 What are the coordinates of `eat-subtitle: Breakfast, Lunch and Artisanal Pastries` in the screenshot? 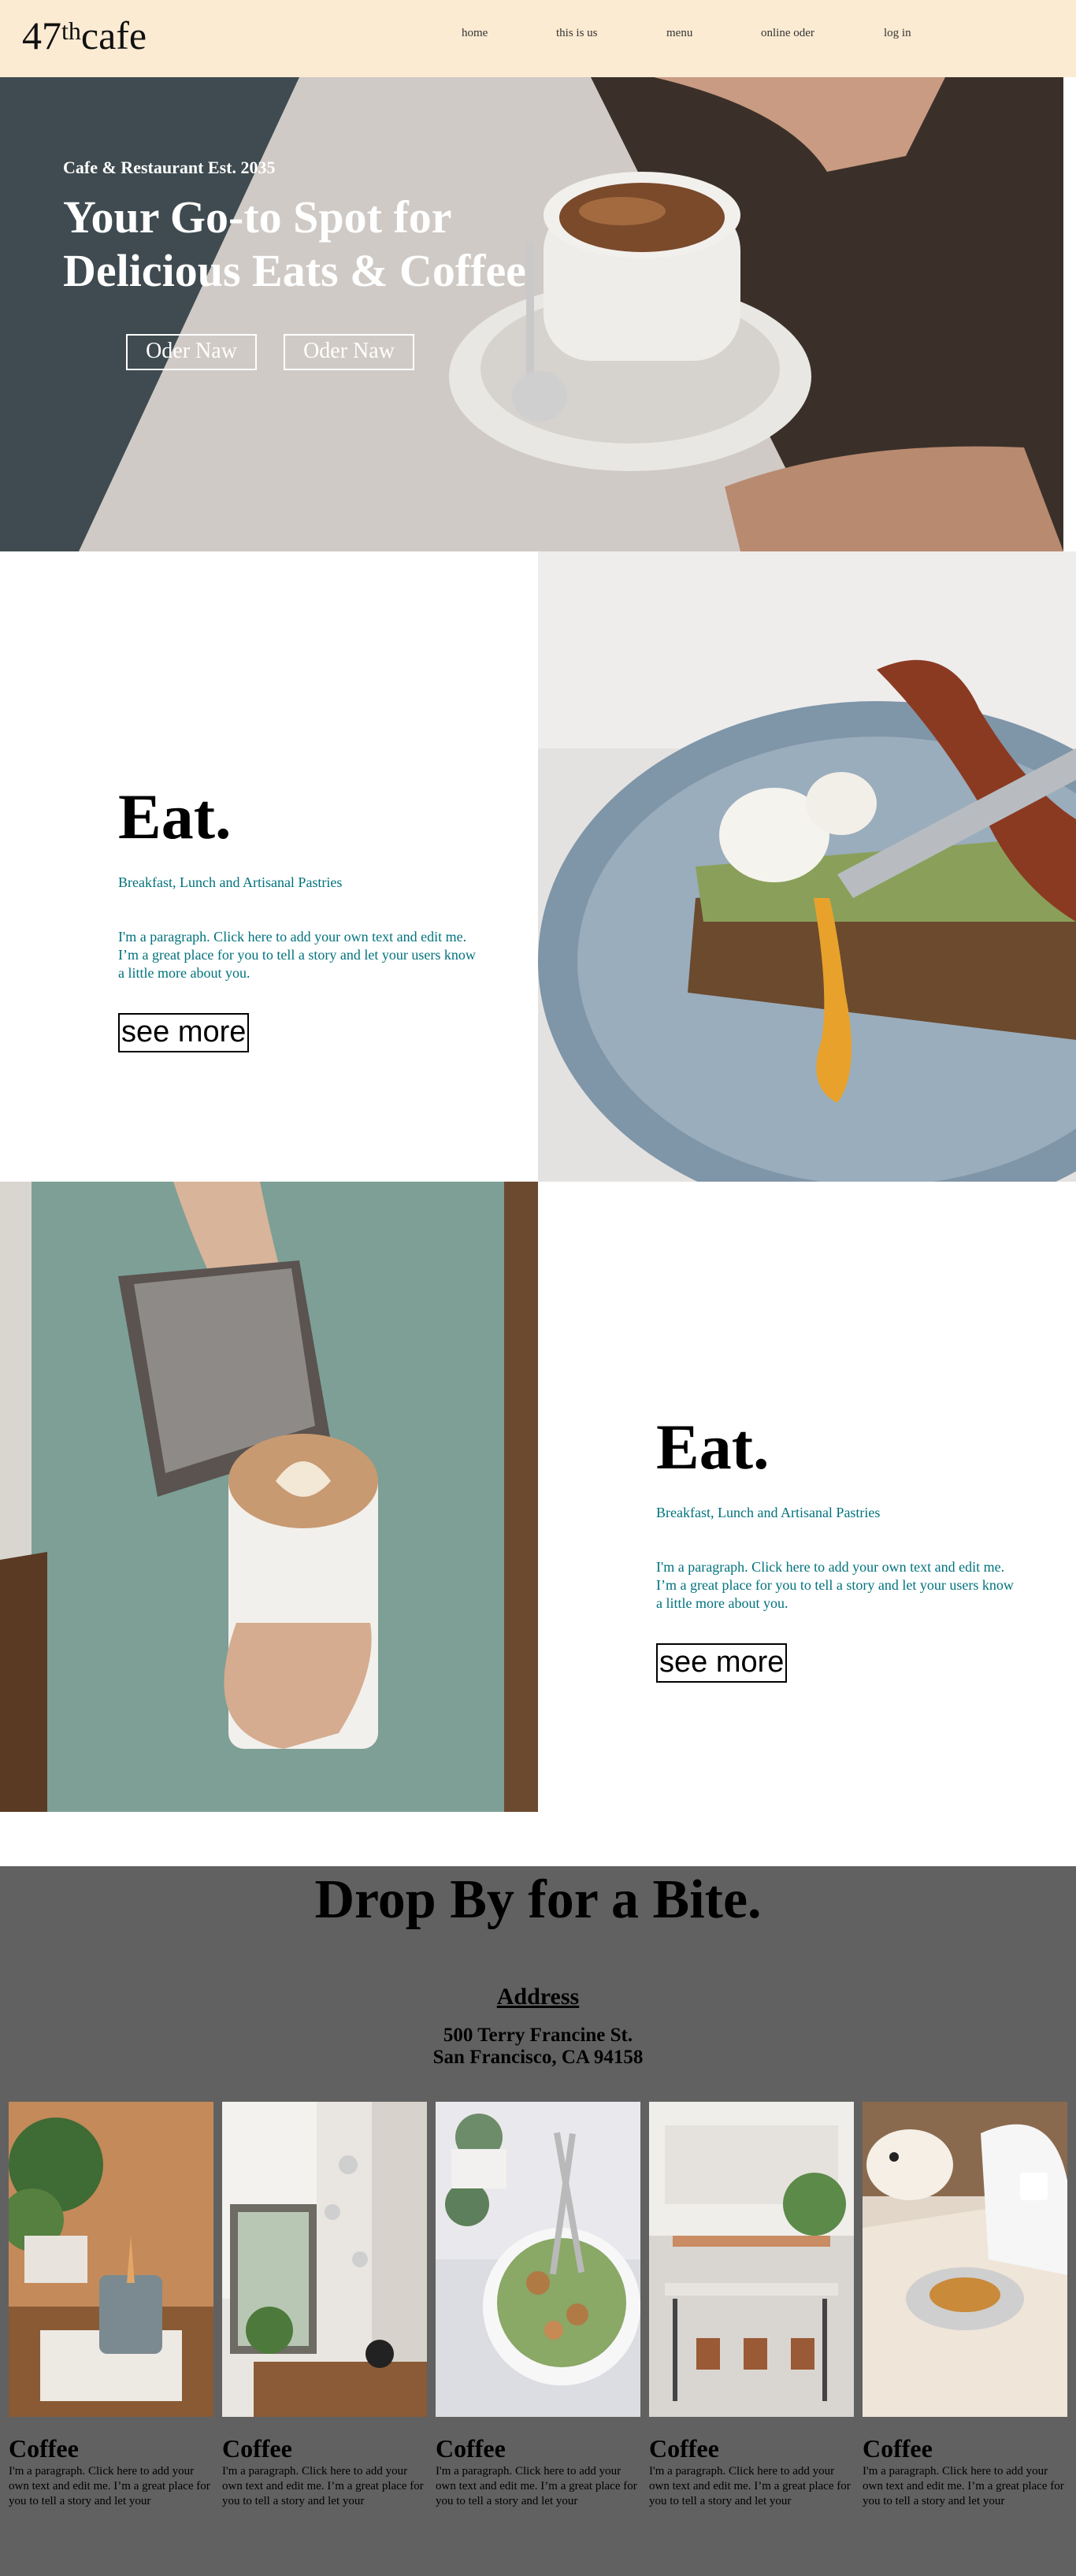 It's located at (230, 882).